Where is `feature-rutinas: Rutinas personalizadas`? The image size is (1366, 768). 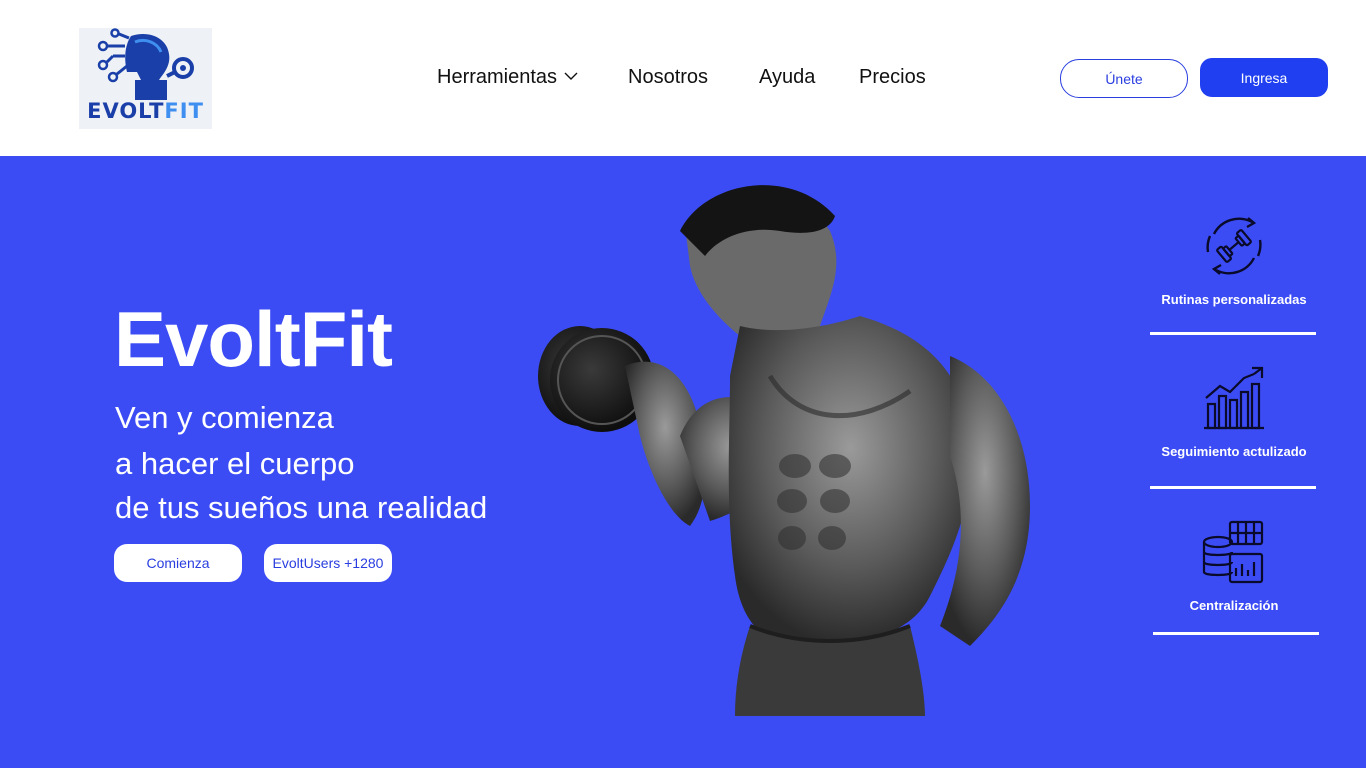 feature-rutinas: Rutinas personalizadas is located at coordinates (1234, 273).